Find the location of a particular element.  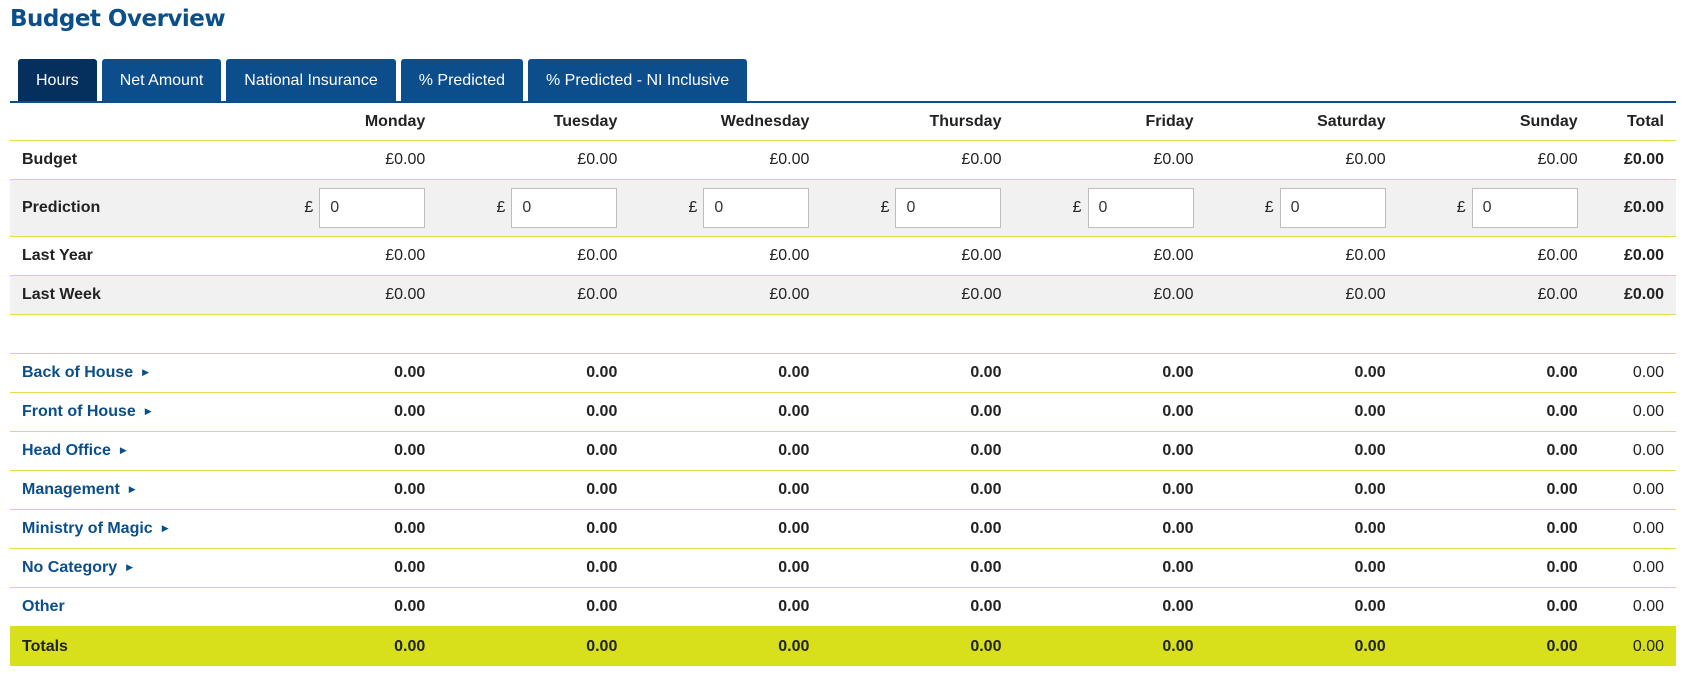

prediction-row-total: £0.00 is located at coordinates (1632, 208).